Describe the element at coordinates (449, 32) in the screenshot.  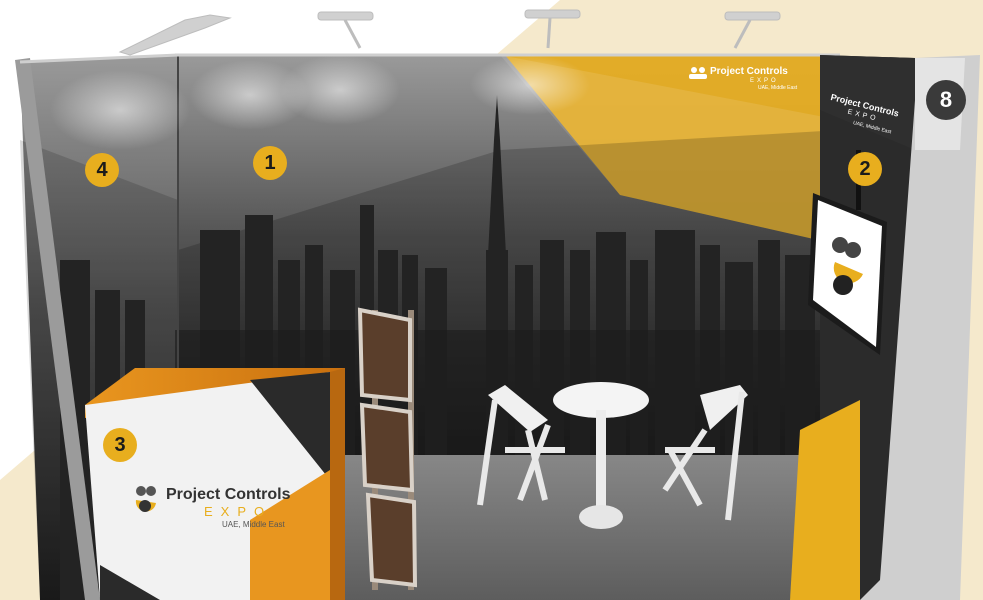
I see `spotlights` at that location.